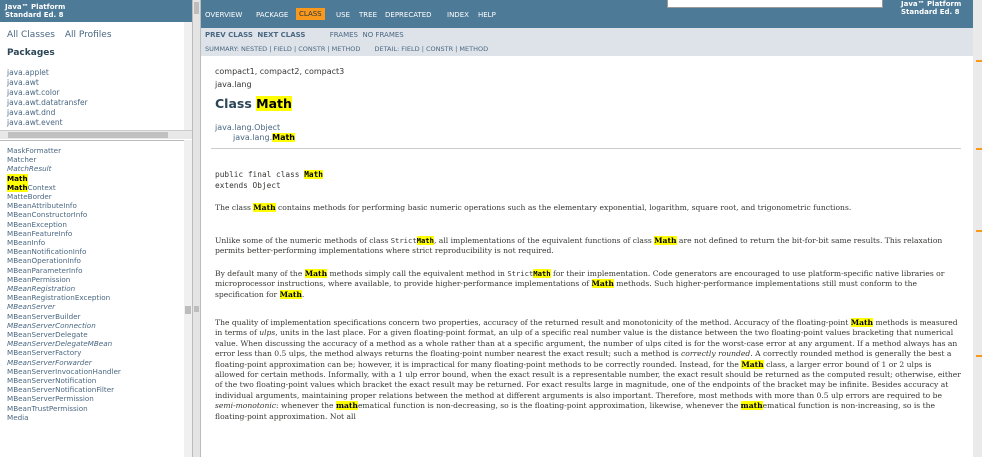 The width and height of the screenshot is (982, 458). What do you see at coordinates (64, 316) in the screenshot?
I see `class-link: MBeanServerBuilder` at bounding box center [64, 316].